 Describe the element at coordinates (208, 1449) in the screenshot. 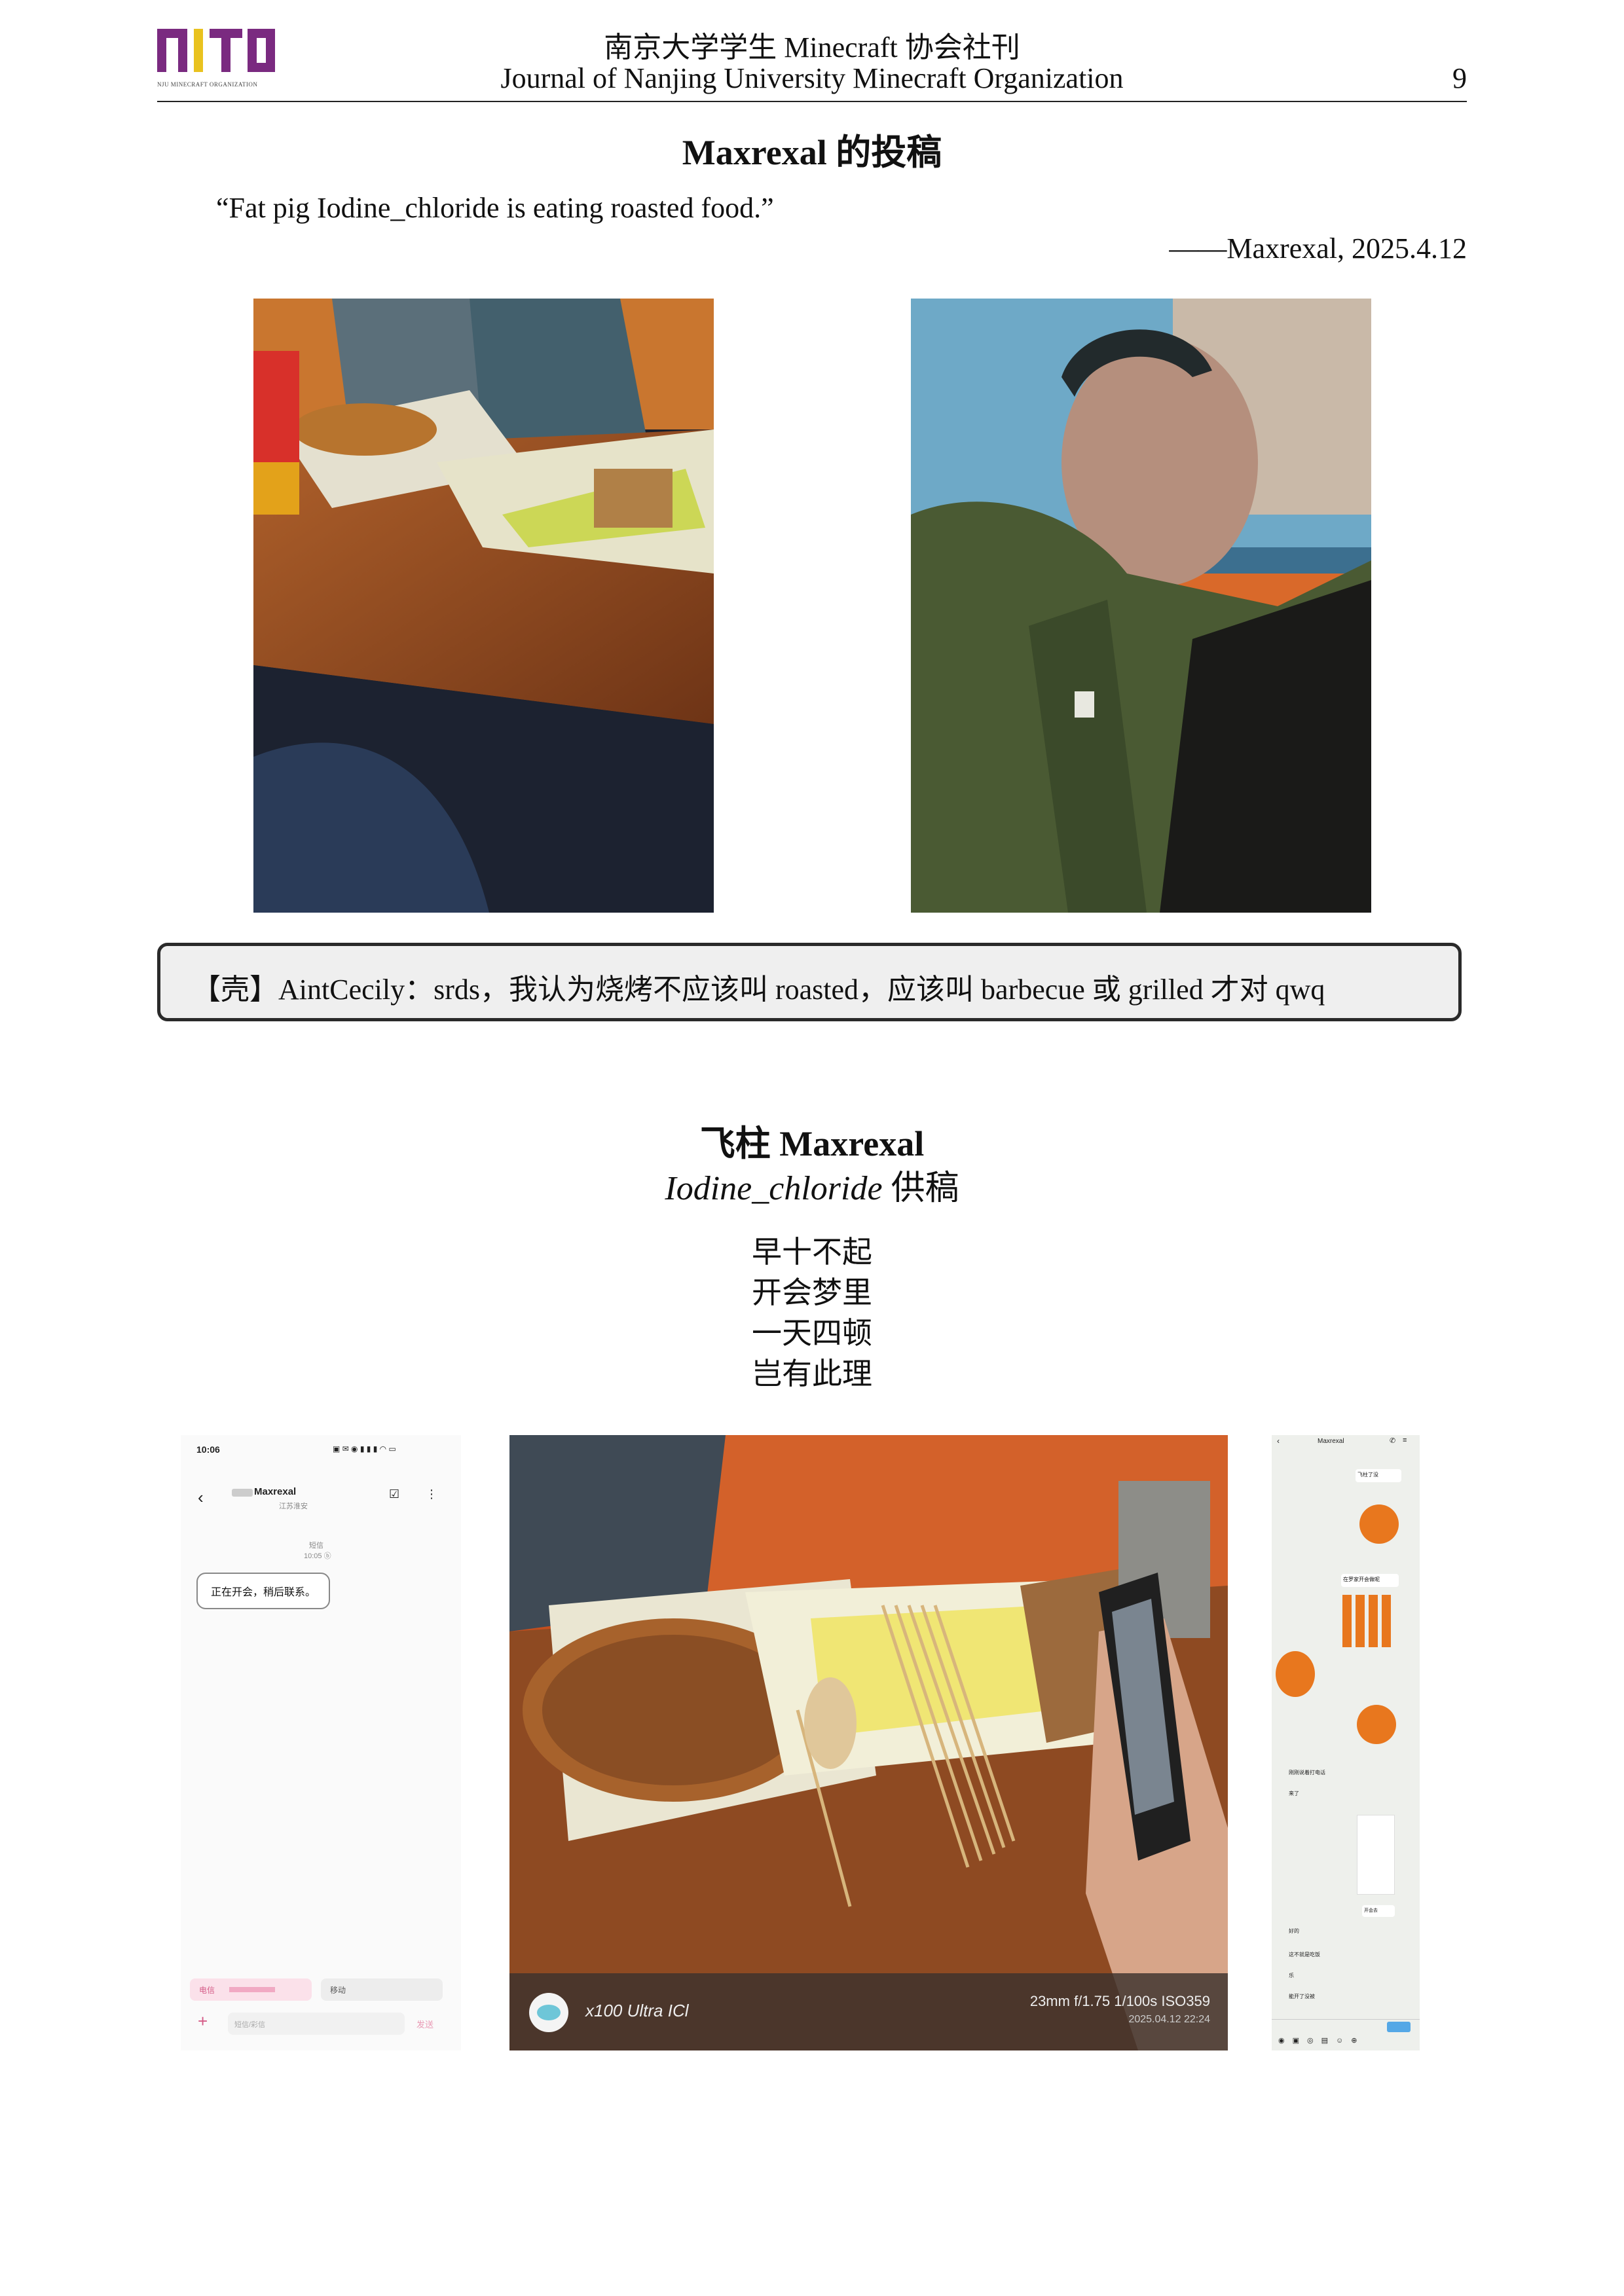

I see `status-time: 10:06` at that location.